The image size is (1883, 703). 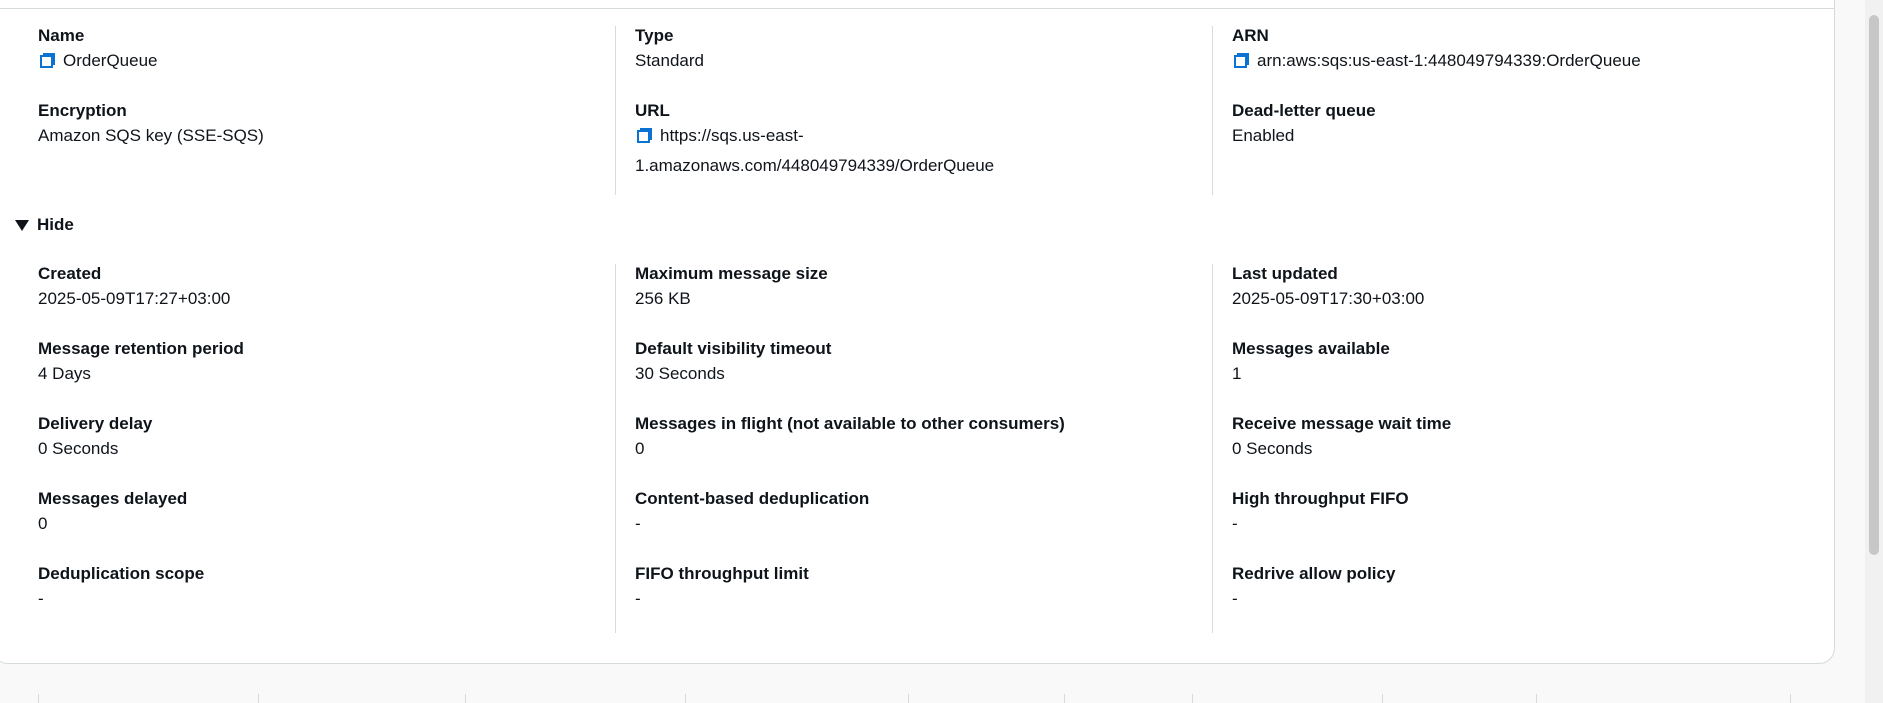 What do you see at coordinates (1328, 298) in the screenshot?
I see `last-updated-value: 2025-05-09T17:30+03:00` at bounding box center [1328, 298].